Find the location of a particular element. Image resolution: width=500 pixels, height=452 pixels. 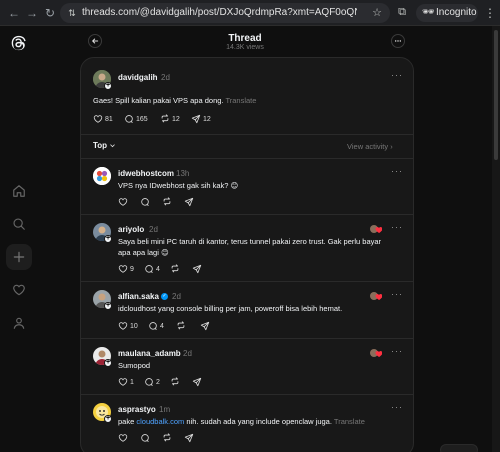

forward-arrow-icon: → is located at coordinates (32, 13).